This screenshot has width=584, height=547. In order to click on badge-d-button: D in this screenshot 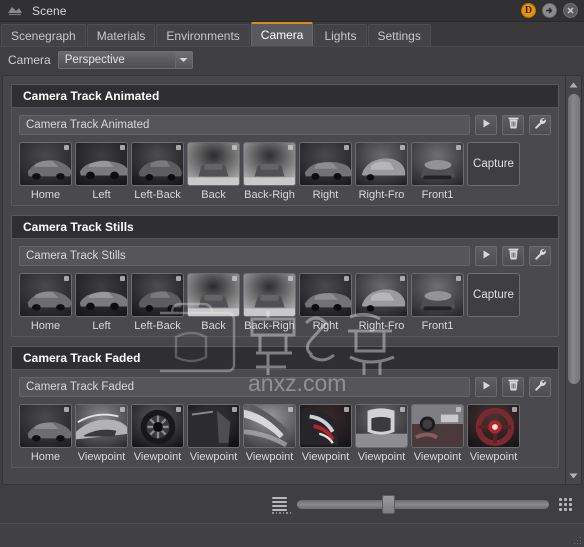, I will do `click(528, 10)`.